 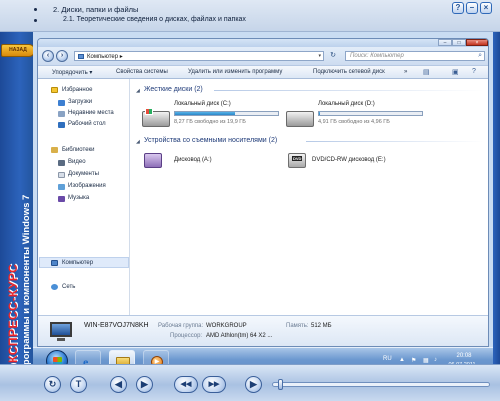 What do you see at coordinates (26, 283) in the screenshot?
I see `course-title: Программы и компоненты Windows 7` at bounding box center [26, 283].